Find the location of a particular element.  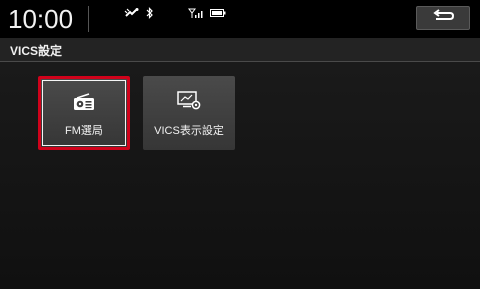

status-bar: 10:00 is located at coordinates (240, 19).